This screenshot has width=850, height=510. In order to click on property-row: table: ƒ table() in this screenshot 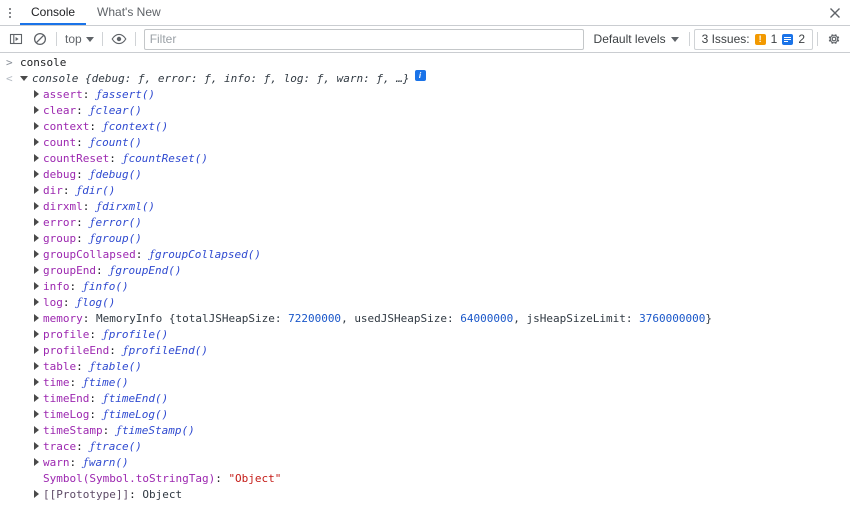, I will do `click(425, 367)`.